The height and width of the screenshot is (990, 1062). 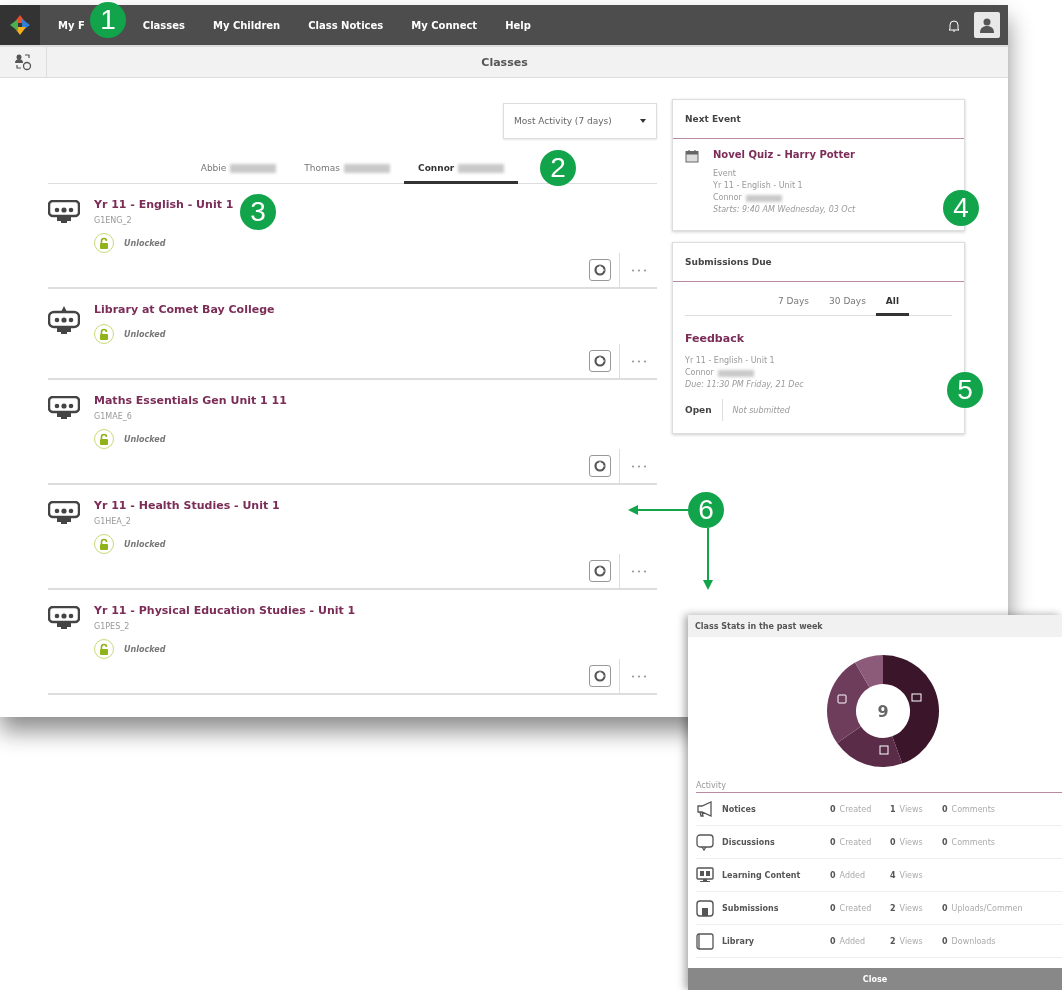 I want to click on submission-class: Yr 11 - English - Unit 1, so click(x=730, y=361).